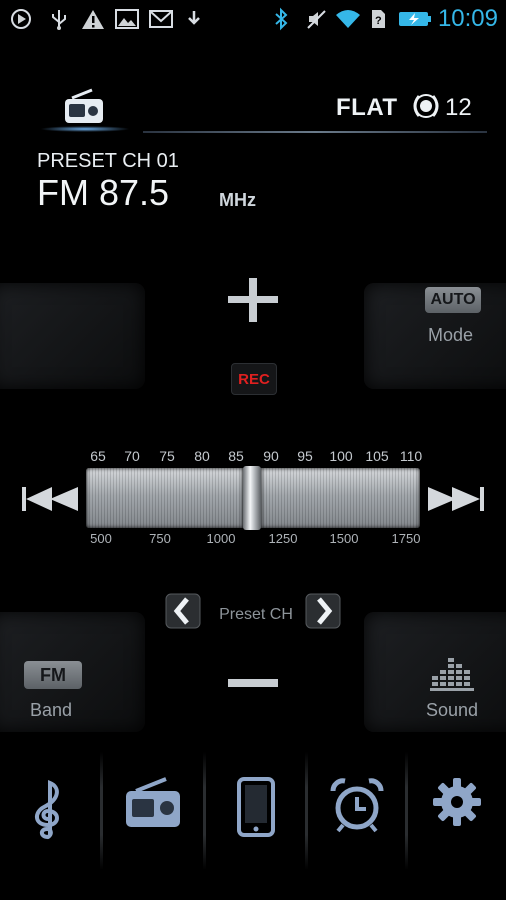 This screenshot has height=900, width=506. Describe the element at coordinates (161, 19) in the screenshot. I see `mail-icon` at that location.